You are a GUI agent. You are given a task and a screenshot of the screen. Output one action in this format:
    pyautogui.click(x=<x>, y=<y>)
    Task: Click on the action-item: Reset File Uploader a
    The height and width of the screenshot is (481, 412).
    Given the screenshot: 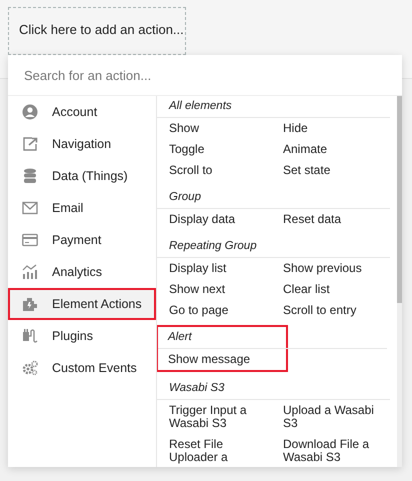 What is the action you would take?
    pyautogui.click(x=219, y=450)
    